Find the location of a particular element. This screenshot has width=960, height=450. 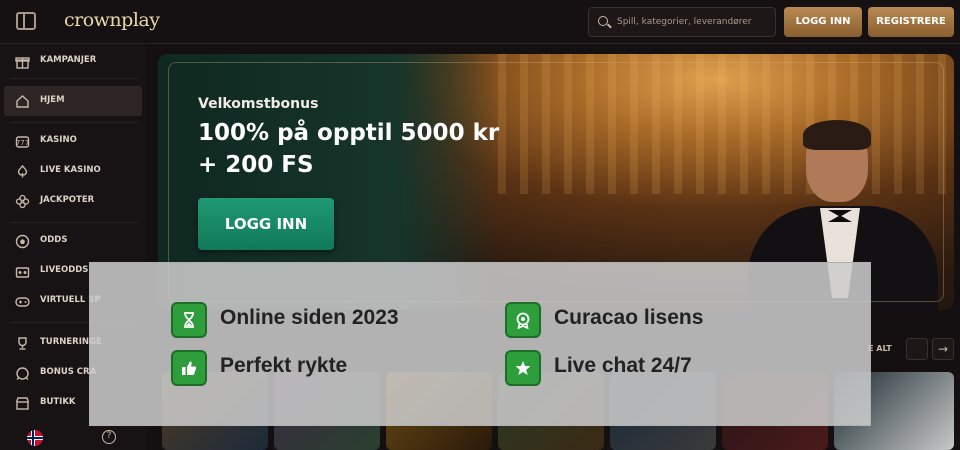

search-box is located at coordinates (682, 22).